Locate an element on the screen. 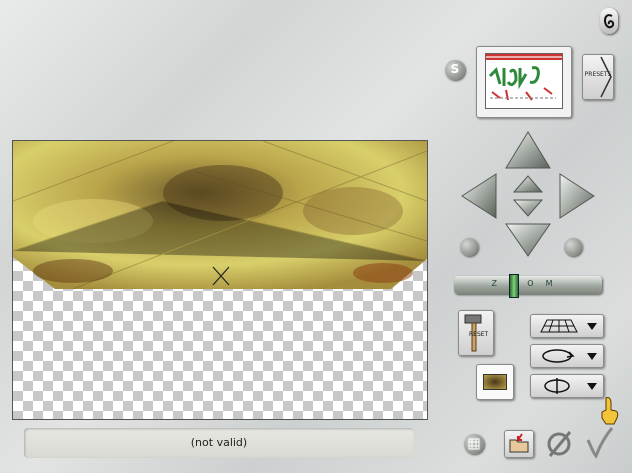 The width and height of the screenshot is (632, 473). texture-swatch-image is located at coordinates (495, 382).